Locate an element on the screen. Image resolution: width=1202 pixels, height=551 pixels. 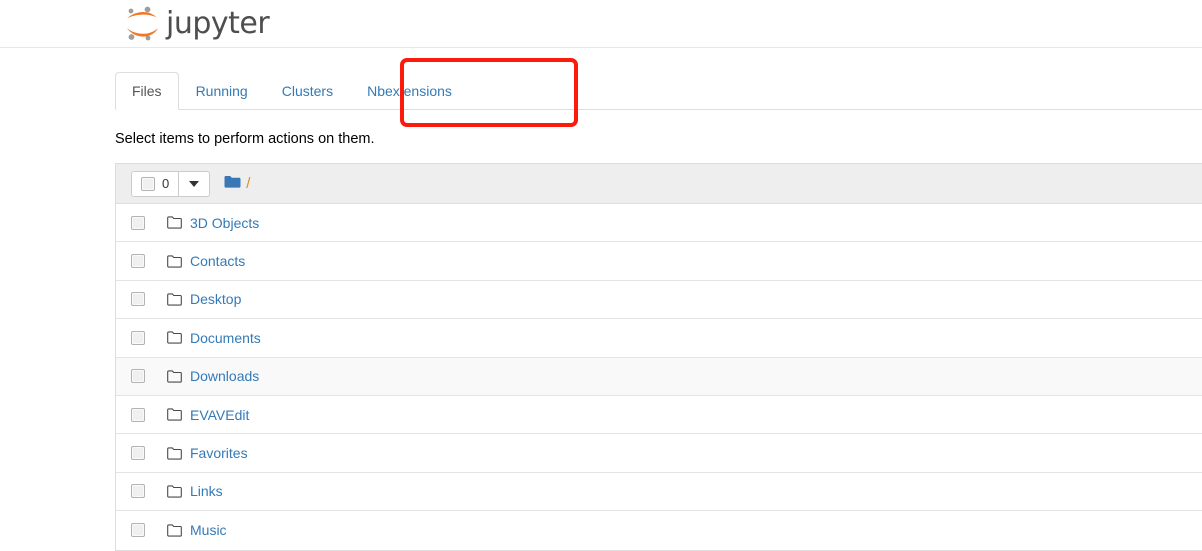
tab-running: Running is located at coordinates (222, 91).